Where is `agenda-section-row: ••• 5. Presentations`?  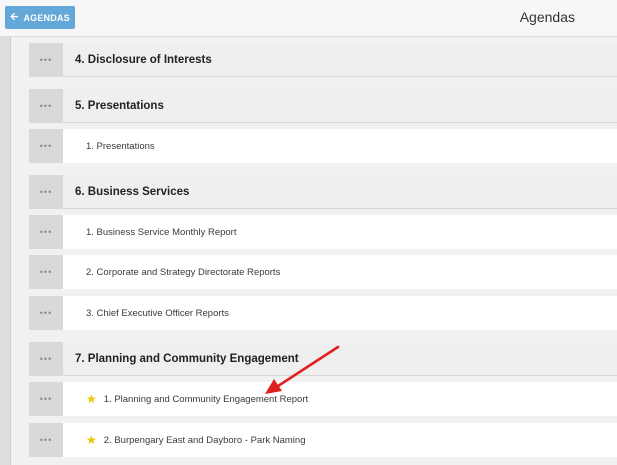
agenda-section-row: ••• 5. Presentations is located at coordinates (323, 106).